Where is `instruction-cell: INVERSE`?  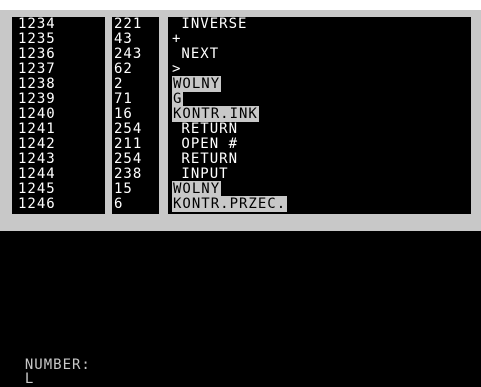 instruction-cell: INVERSE is located at coordinates (209, 24).